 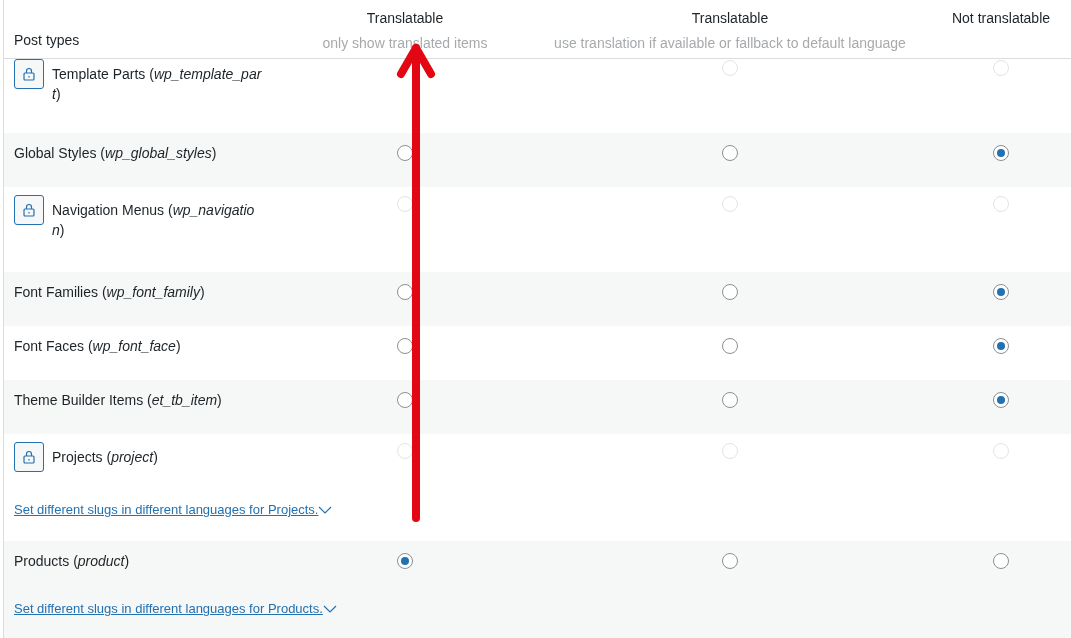 I want to click on column-header: Post types, so click(x=47, y=40).